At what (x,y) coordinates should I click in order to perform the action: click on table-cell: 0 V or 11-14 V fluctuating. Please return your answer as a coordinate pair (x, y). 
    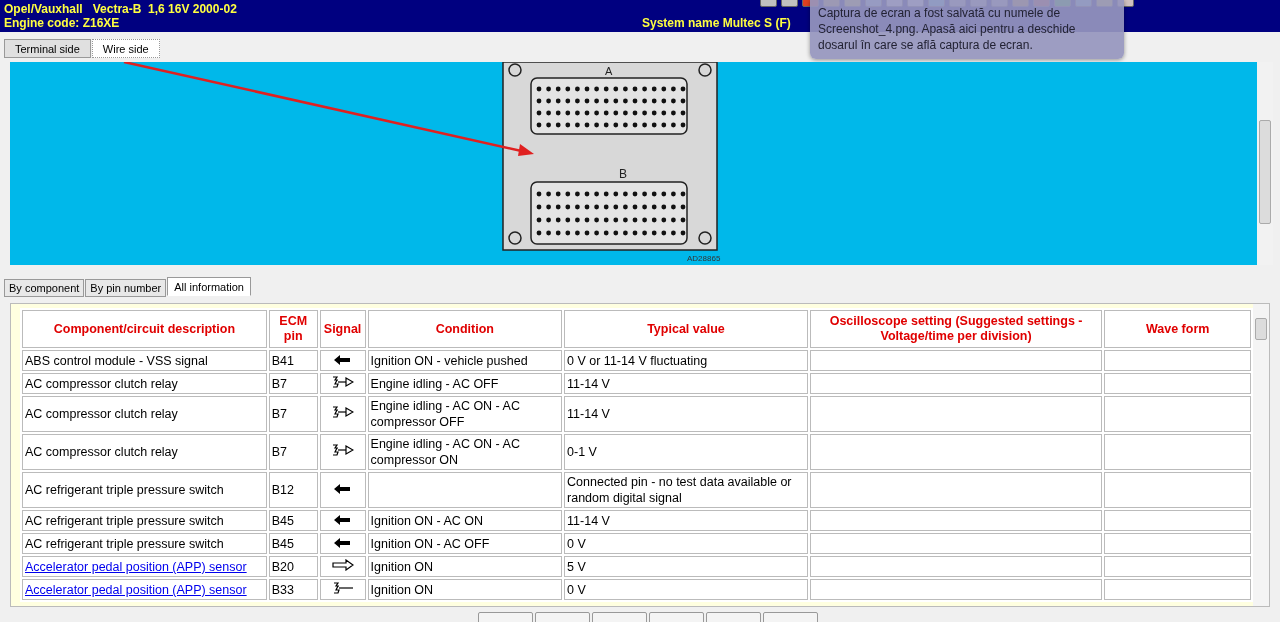
    Looking at the image, I should click on (686, 360).